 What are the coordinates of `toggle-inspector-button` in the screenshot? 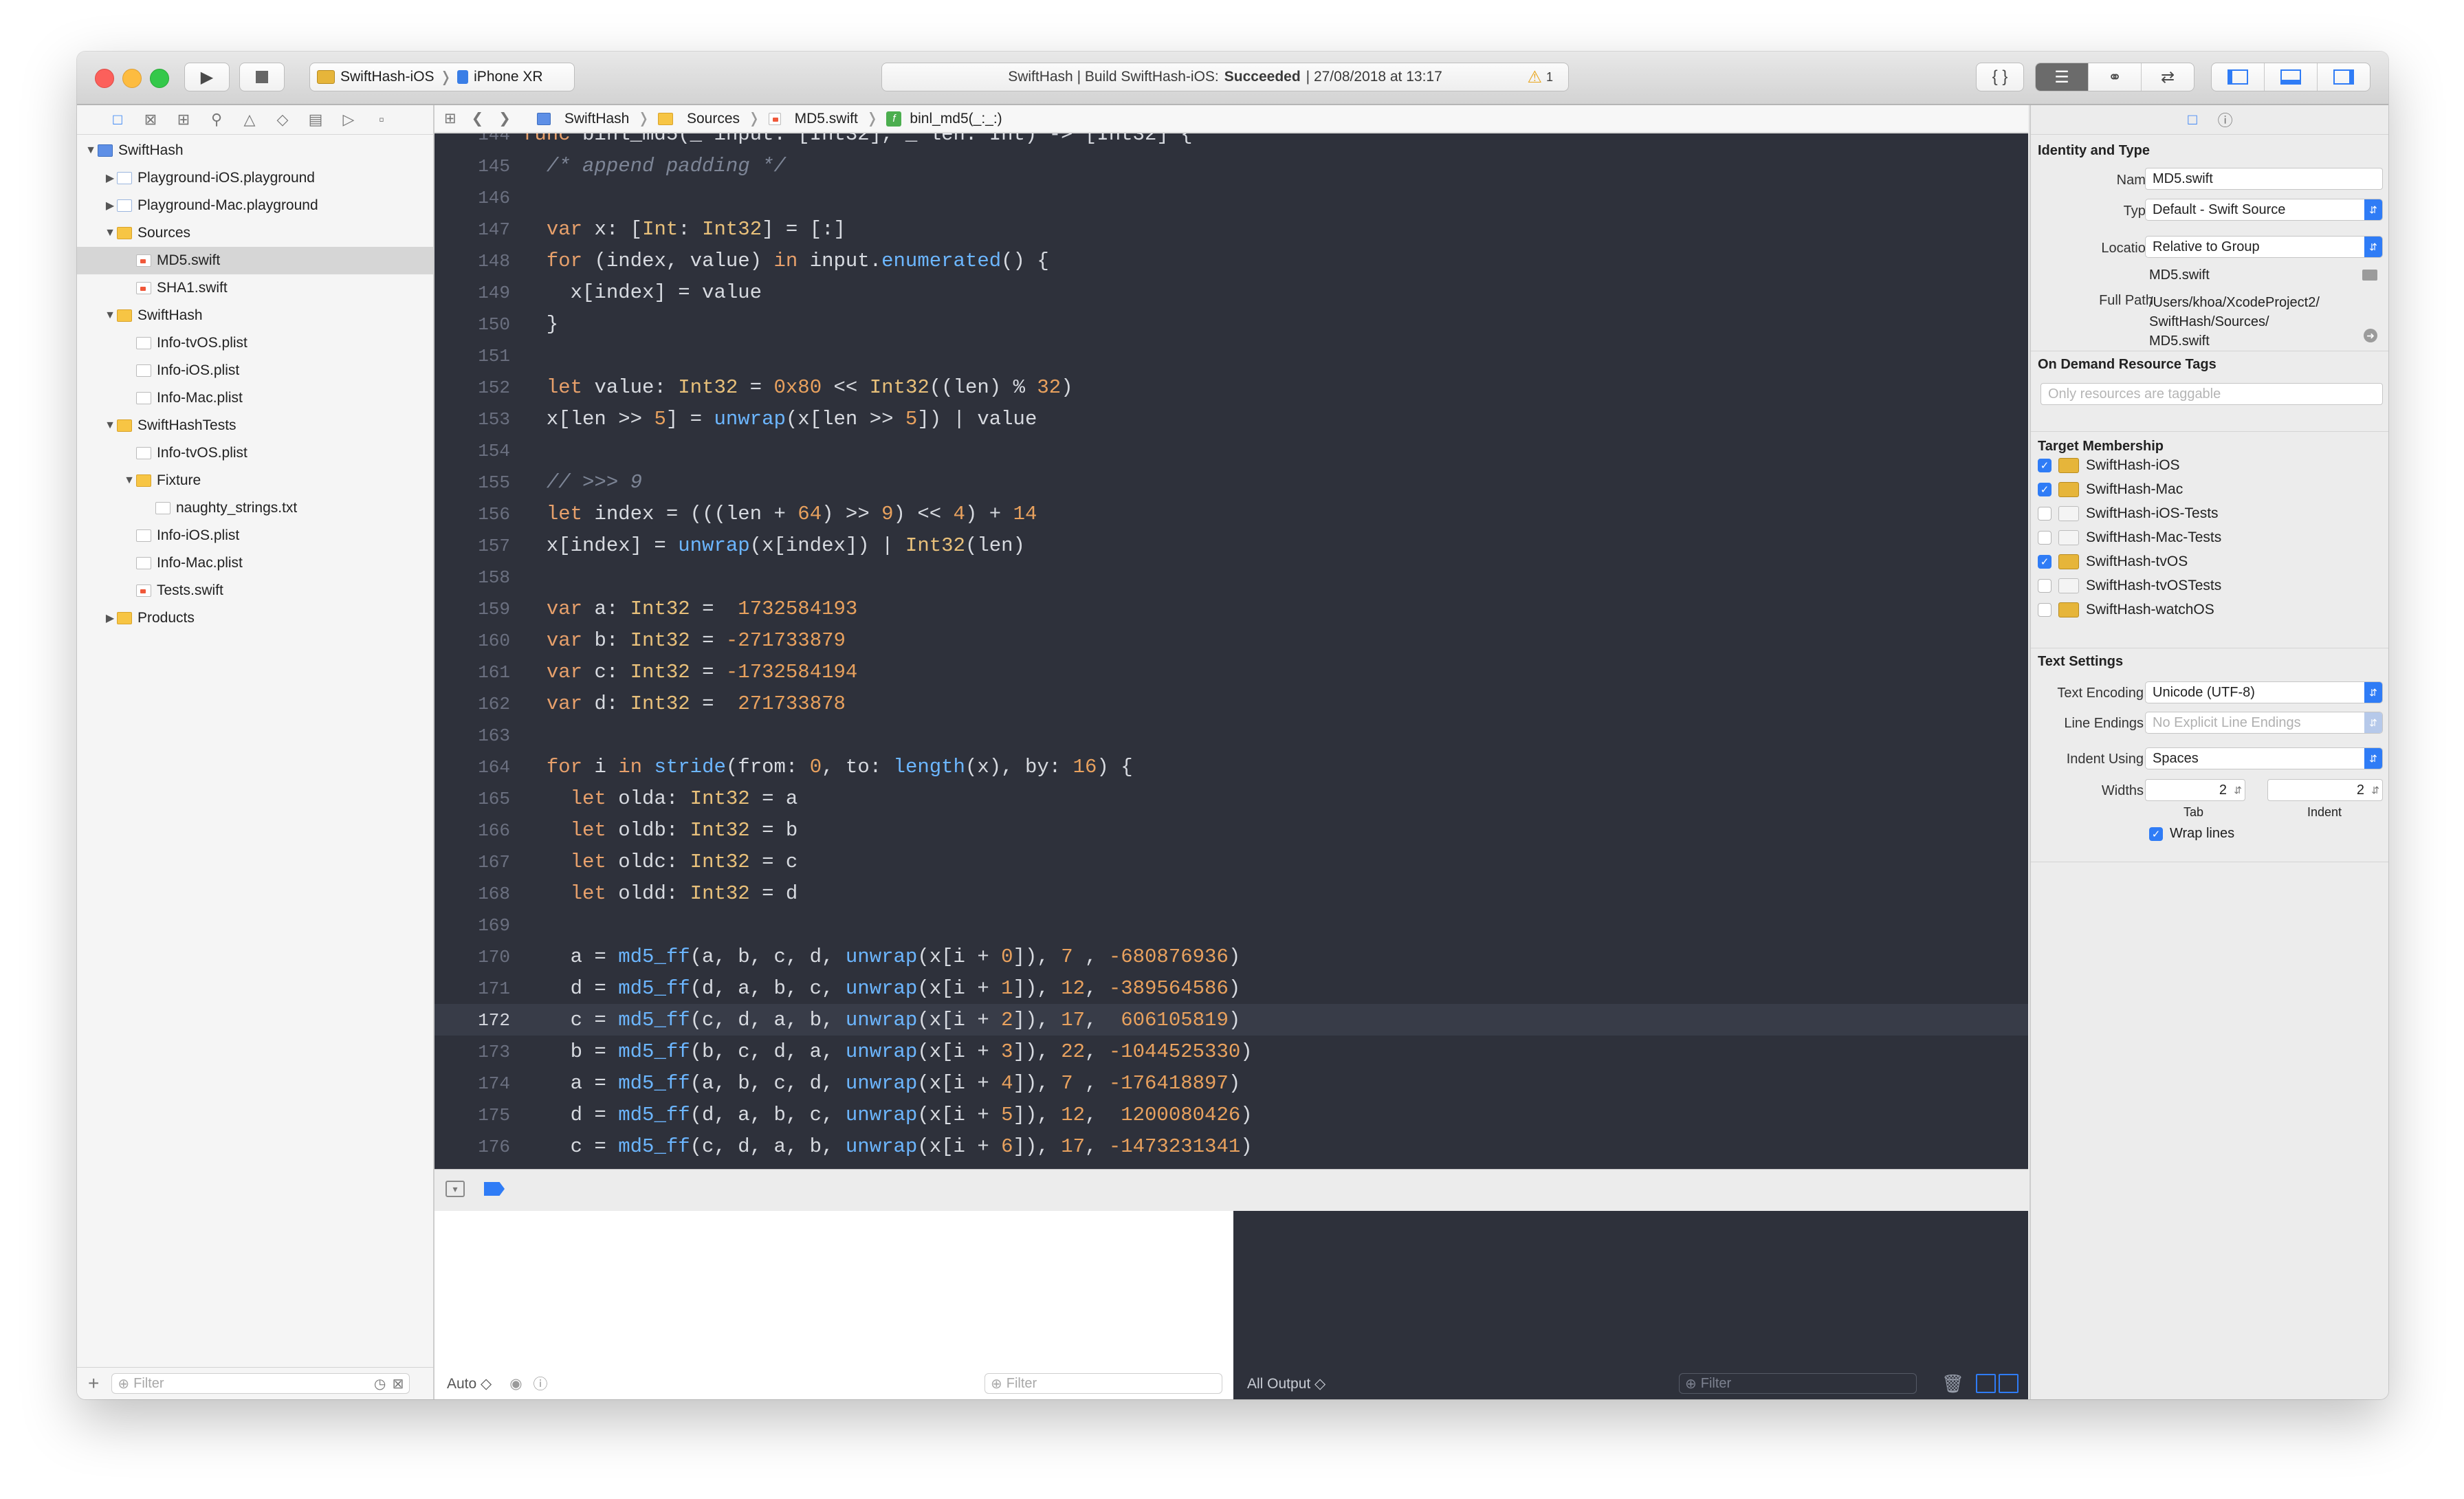 It's located at (2344, 77).